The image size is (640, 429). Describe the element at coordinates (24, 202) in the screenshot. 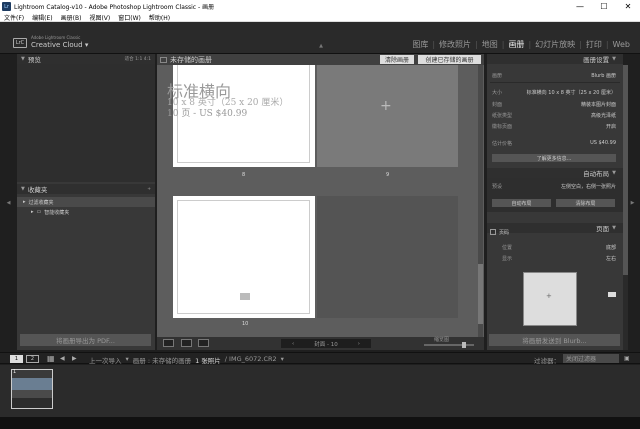

I see `search-icon: ▸` at that location.